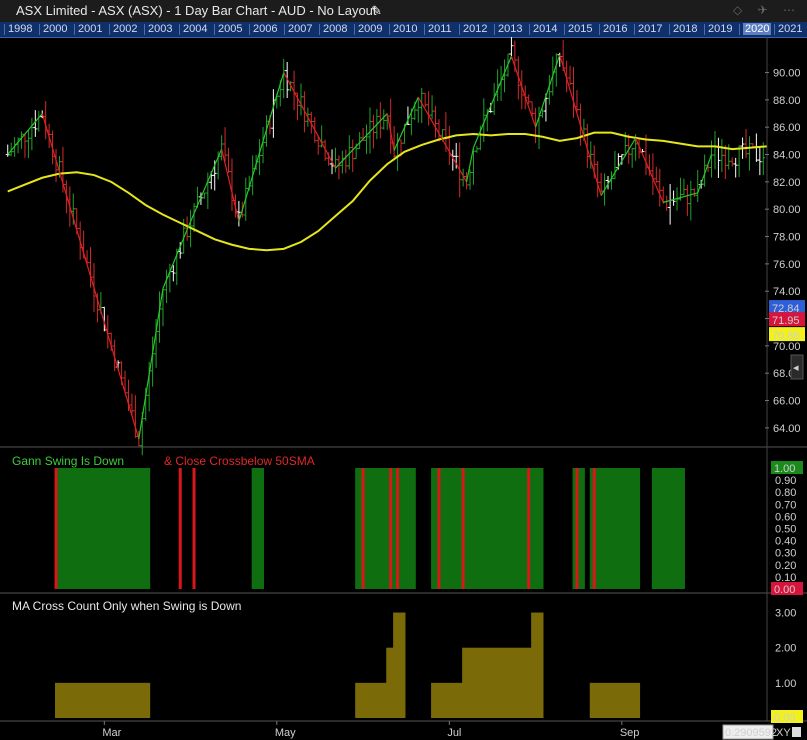 Image resolution: width=807 pixels, height=740 pixels. What do you see at coordinates (720, 29) in the screenshot?
I see `year-2019: 2019` at bounding box center [720, 29].